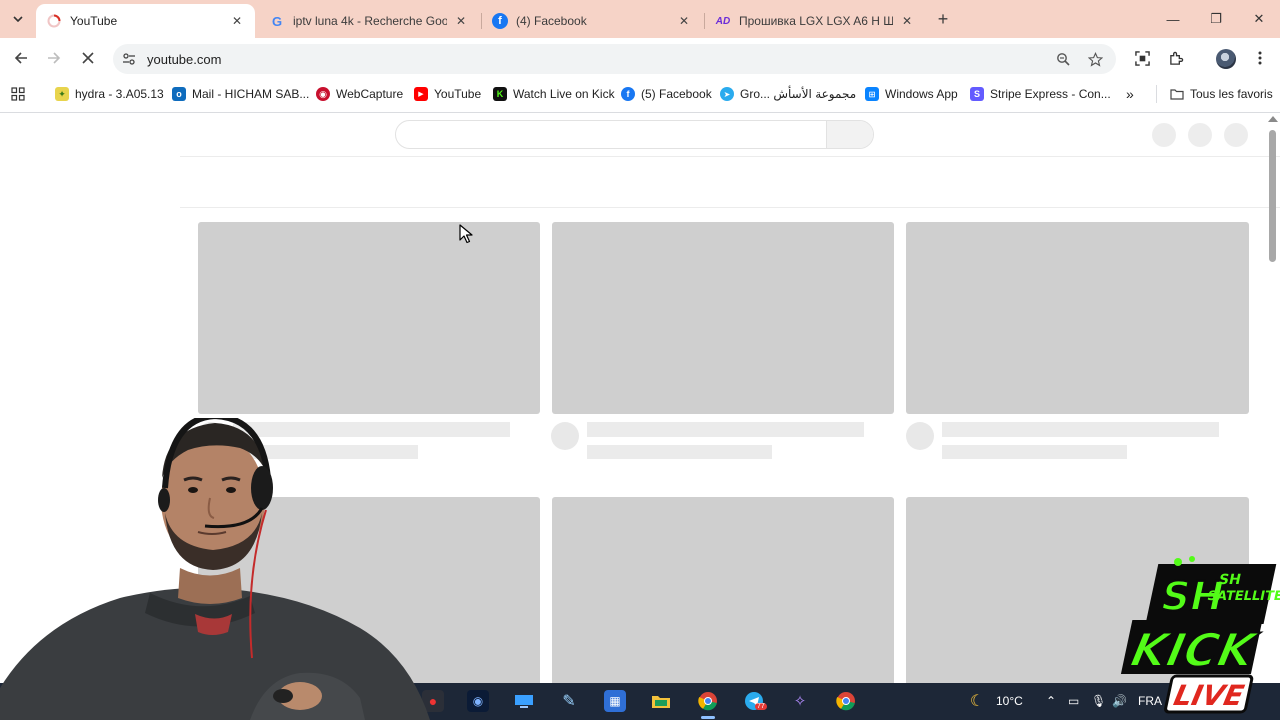  I want to click on bookmark-youtube: ▶ YouTube, so click(447, 94).